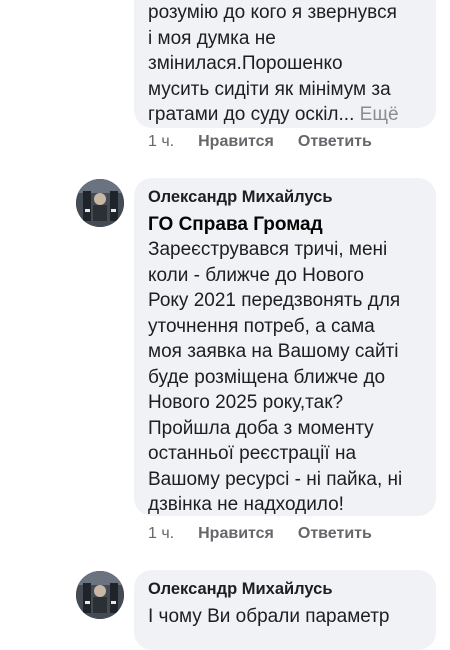  What do you see at coordinates (379, 114) in the screenshot?
I see `see-more-link: Ещё` at bounding box center [379, 114].